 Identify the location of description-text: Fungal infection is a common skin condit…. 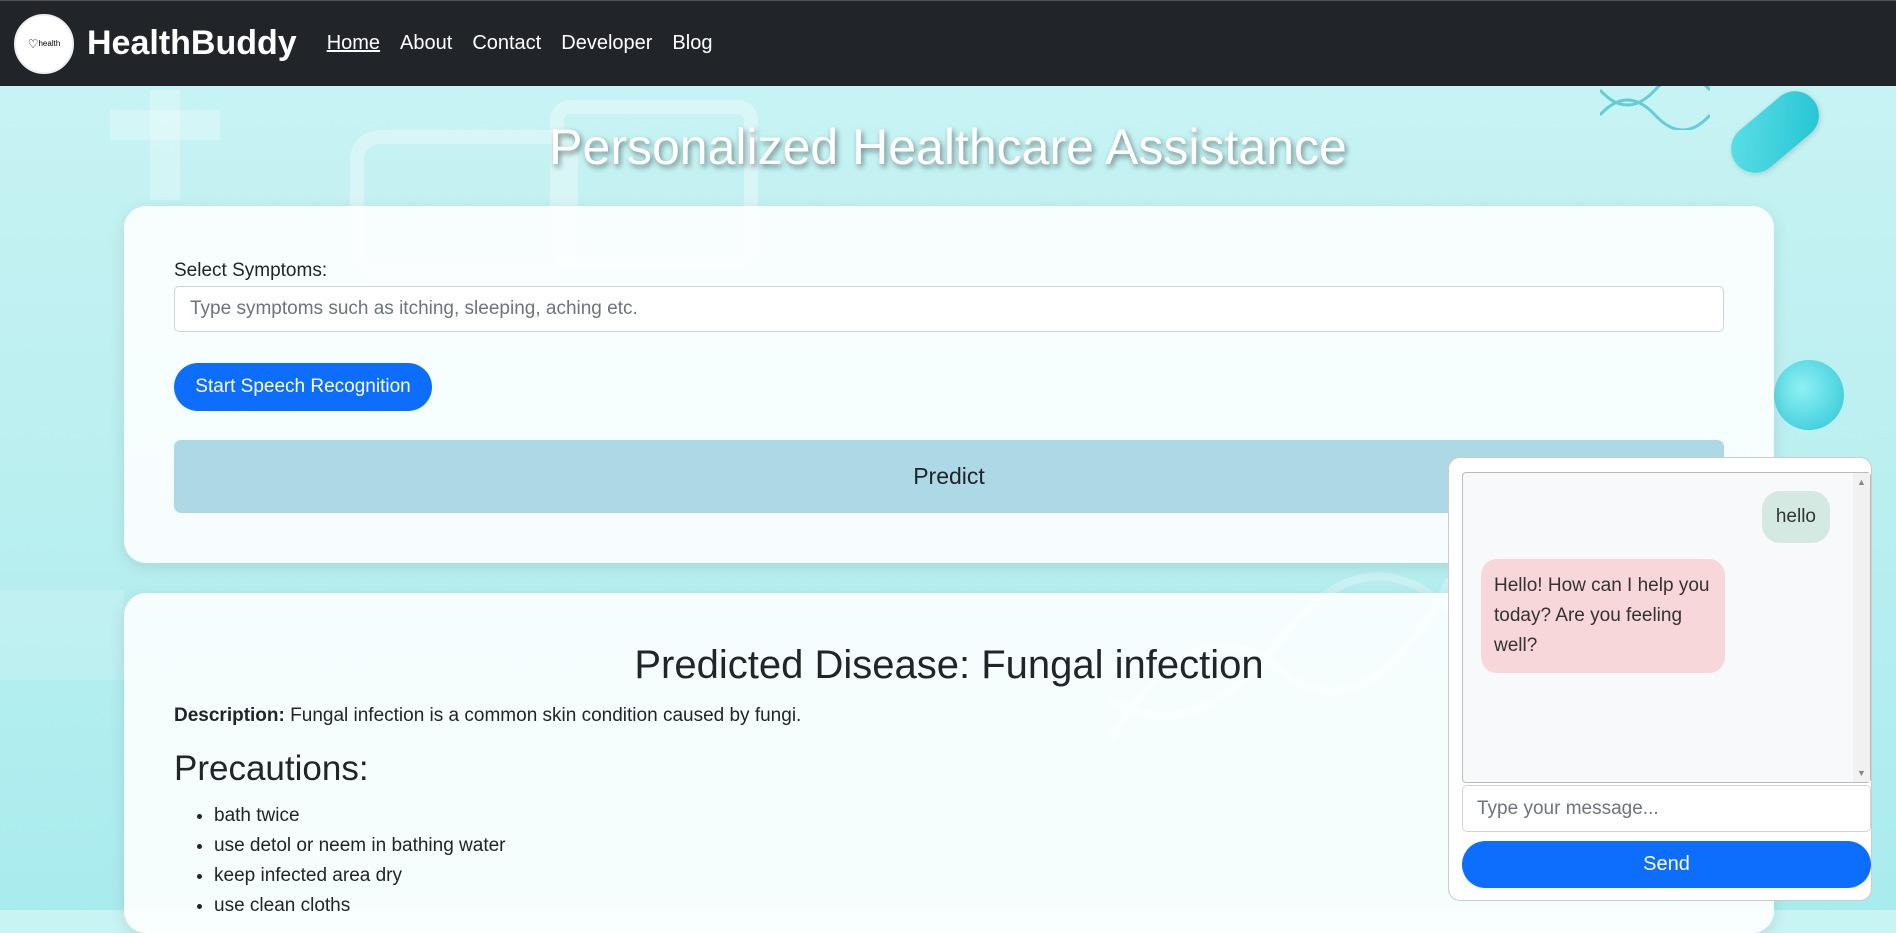
(546, 715).